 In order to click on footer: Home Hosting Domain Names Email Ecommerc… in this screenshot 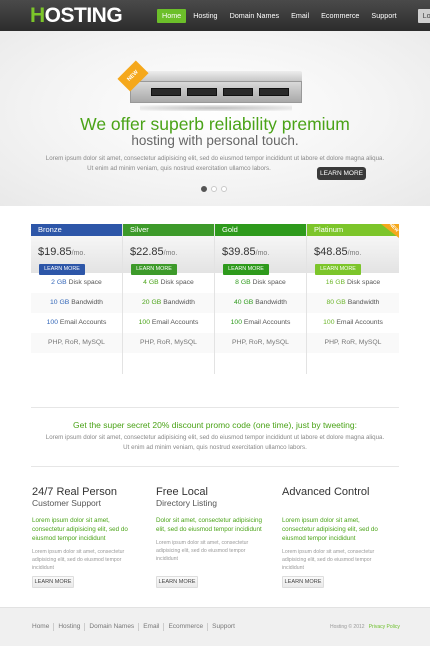, I will do `click(215, 626)`.